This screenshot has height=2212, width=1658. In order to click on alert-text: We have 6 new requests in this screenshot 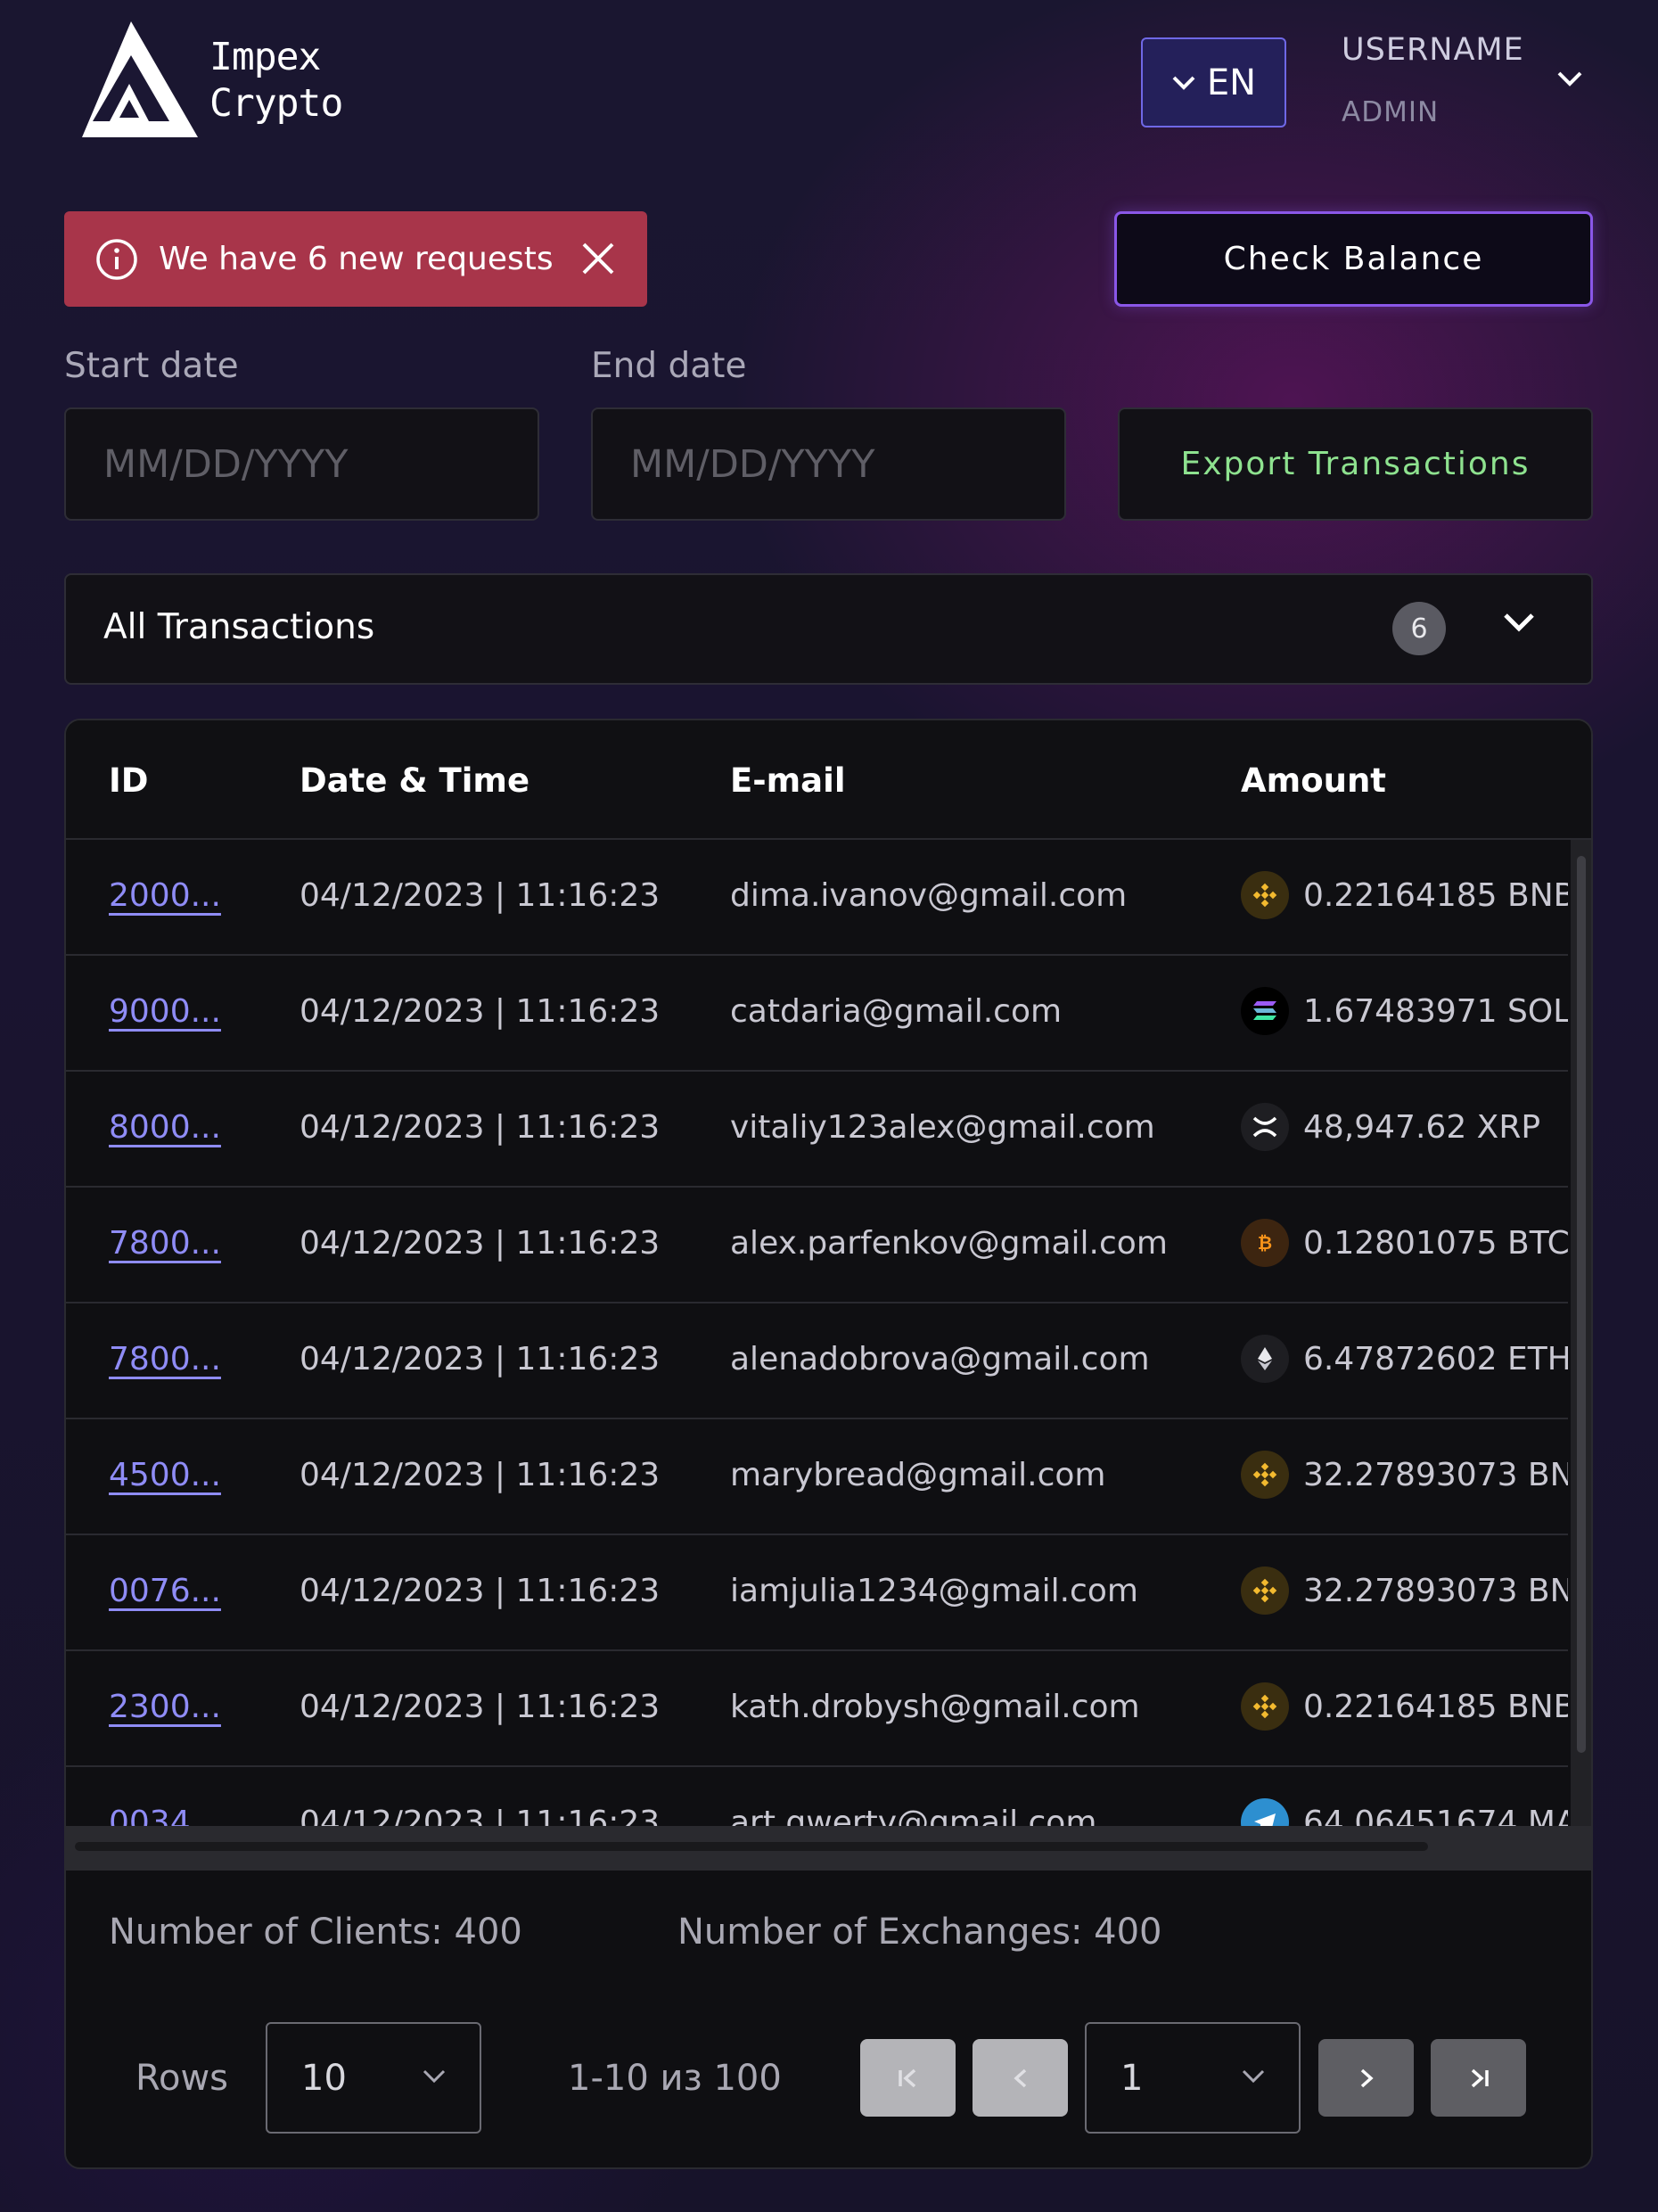, I will do `click(356, 259)`.